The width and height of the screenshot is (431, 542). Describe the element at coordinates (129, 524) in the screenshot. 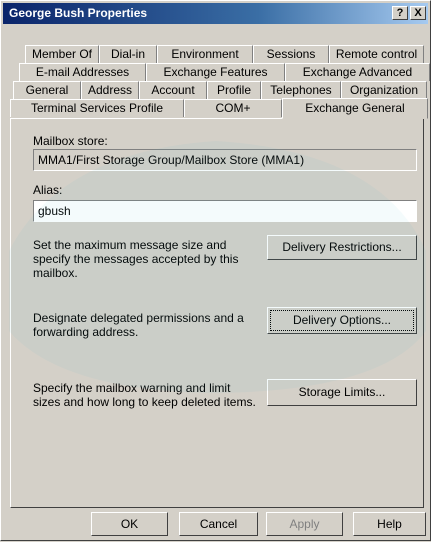

I see `ok-button: OK` at that location.